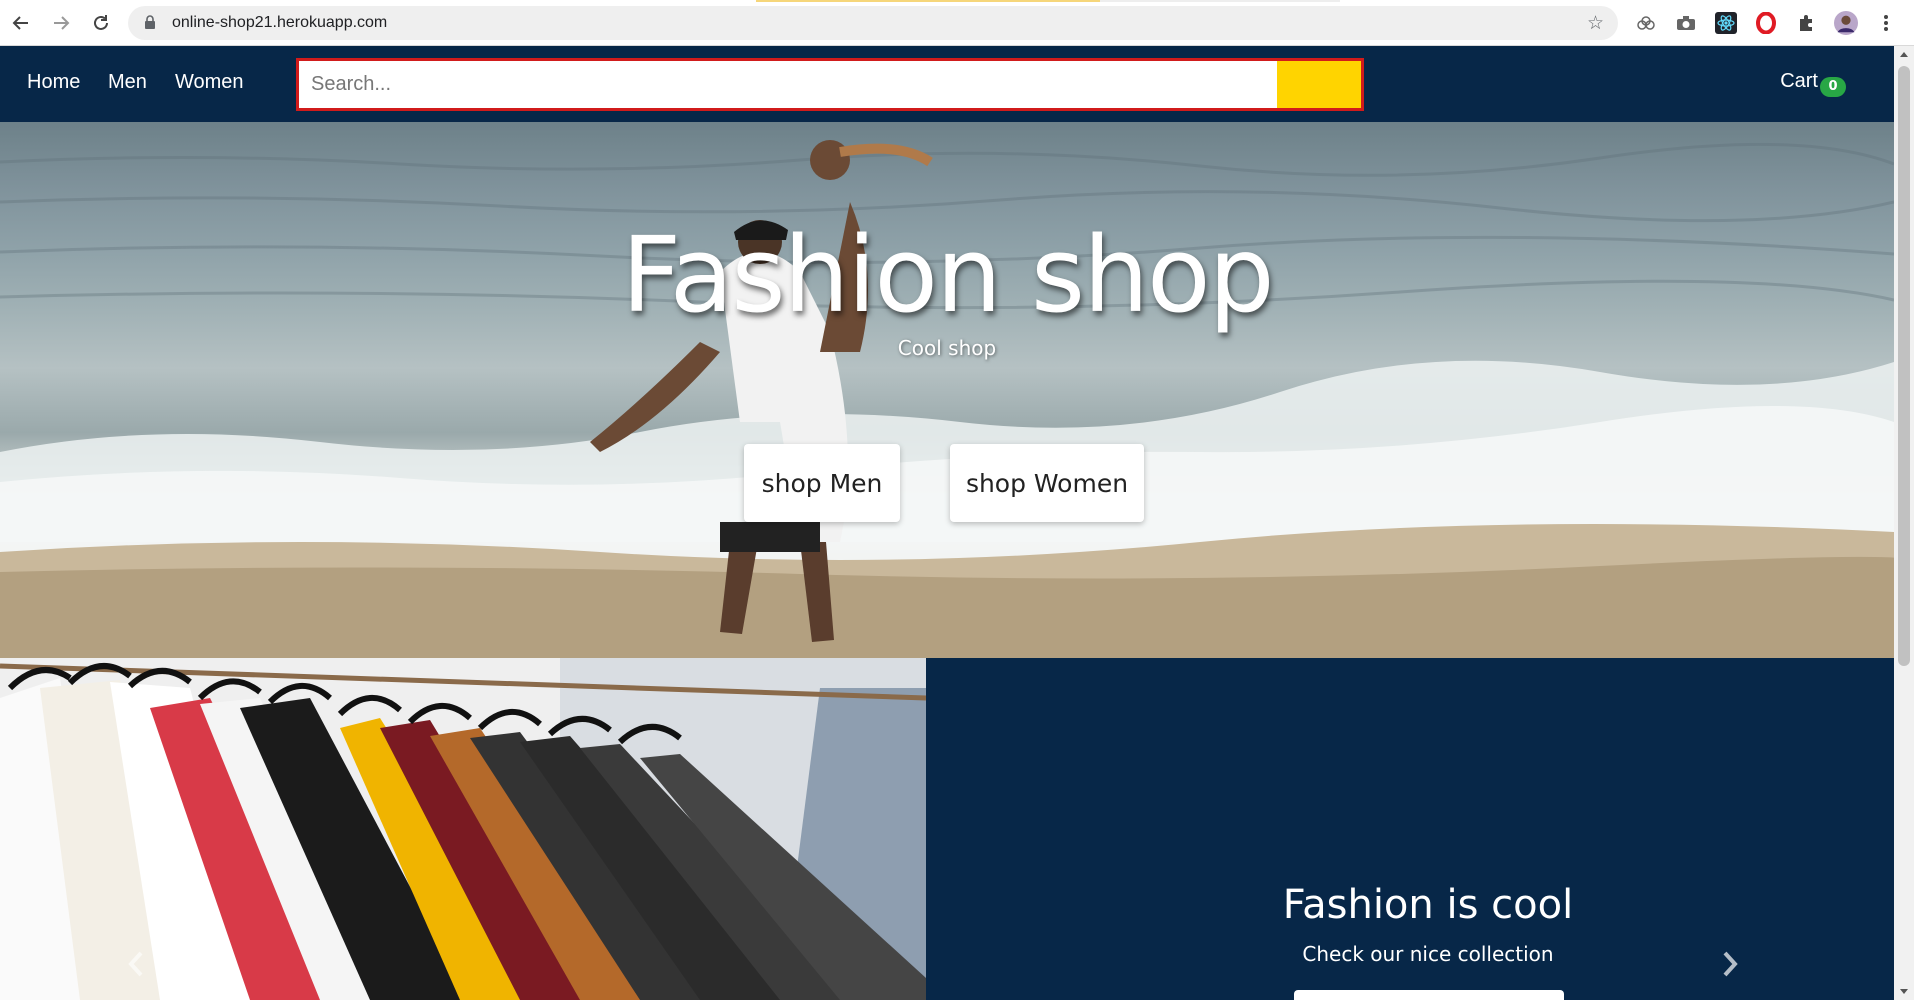 The width and height of the screenshot is (1914, 1000). I want to click on nav-link-home: Home, so click(53, 82).